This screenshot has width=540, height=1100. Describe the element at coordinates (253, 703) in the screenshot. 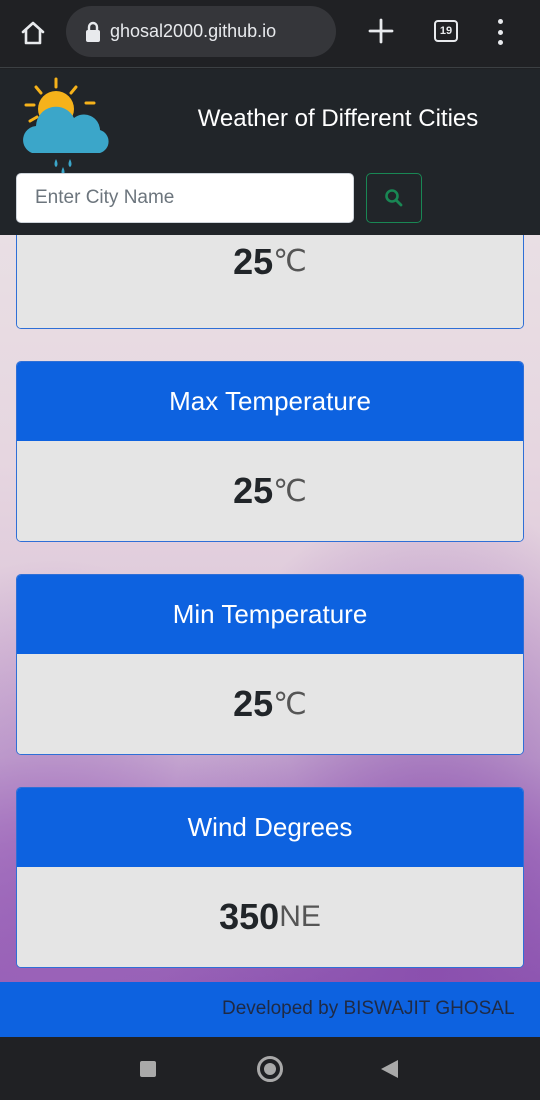

I see `min-temperature-value: 25` at that location.